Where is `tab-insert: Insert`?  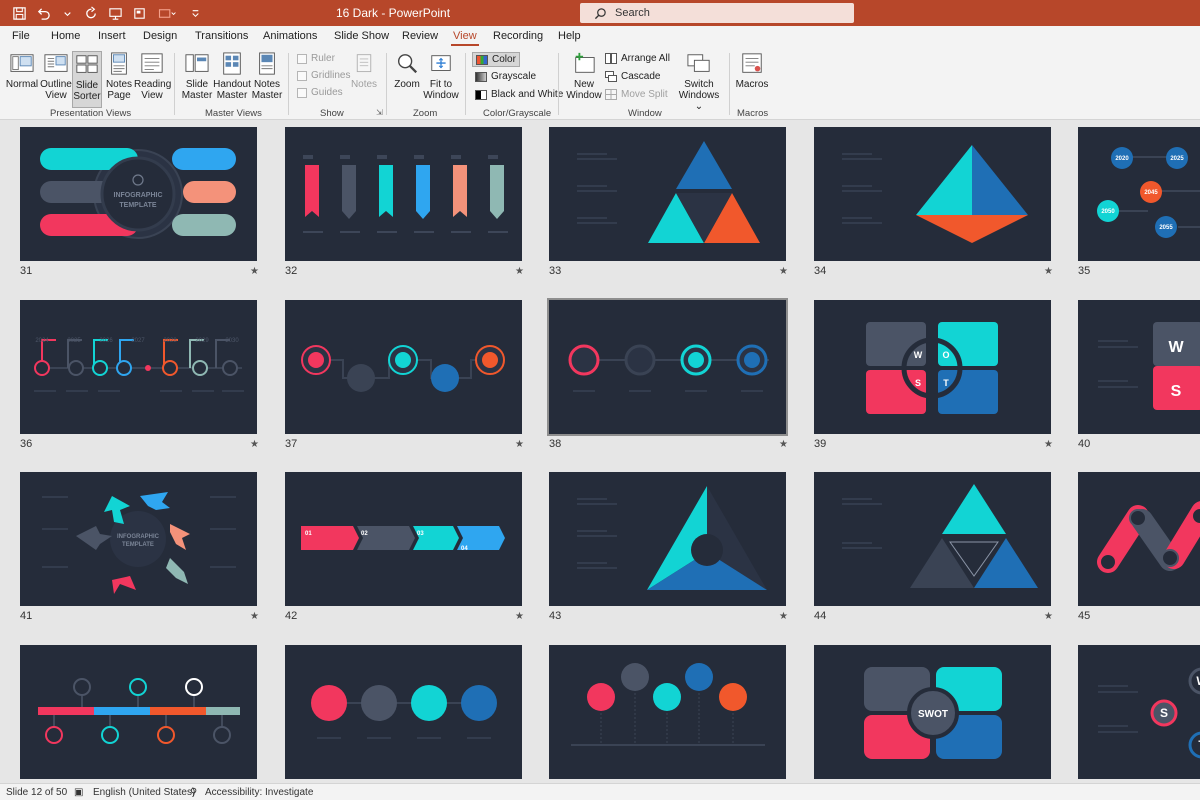
tab-insert: Insert is located at coordinates (112, 36).